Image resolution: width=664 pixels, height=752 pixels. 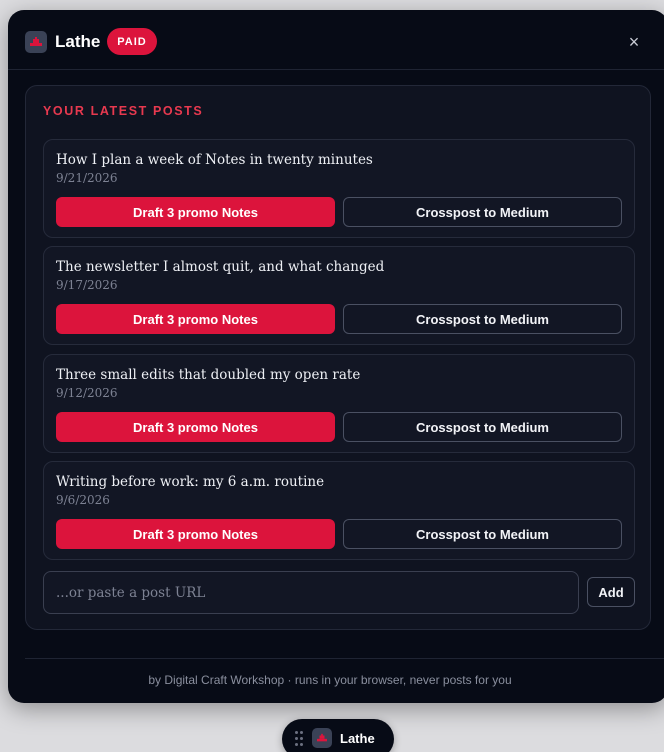 I want to click on post-title: Writing before work: my 6 a.m. routine, so click(x=190, y=482).